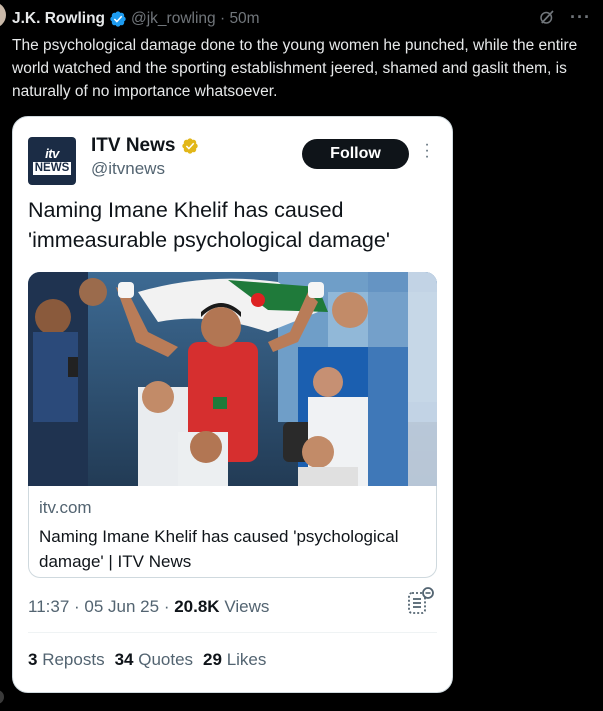 Image resolution: width=603 pixels, height=711 pixels. I want to click on views-count: 20.8K, so click(197, 606).